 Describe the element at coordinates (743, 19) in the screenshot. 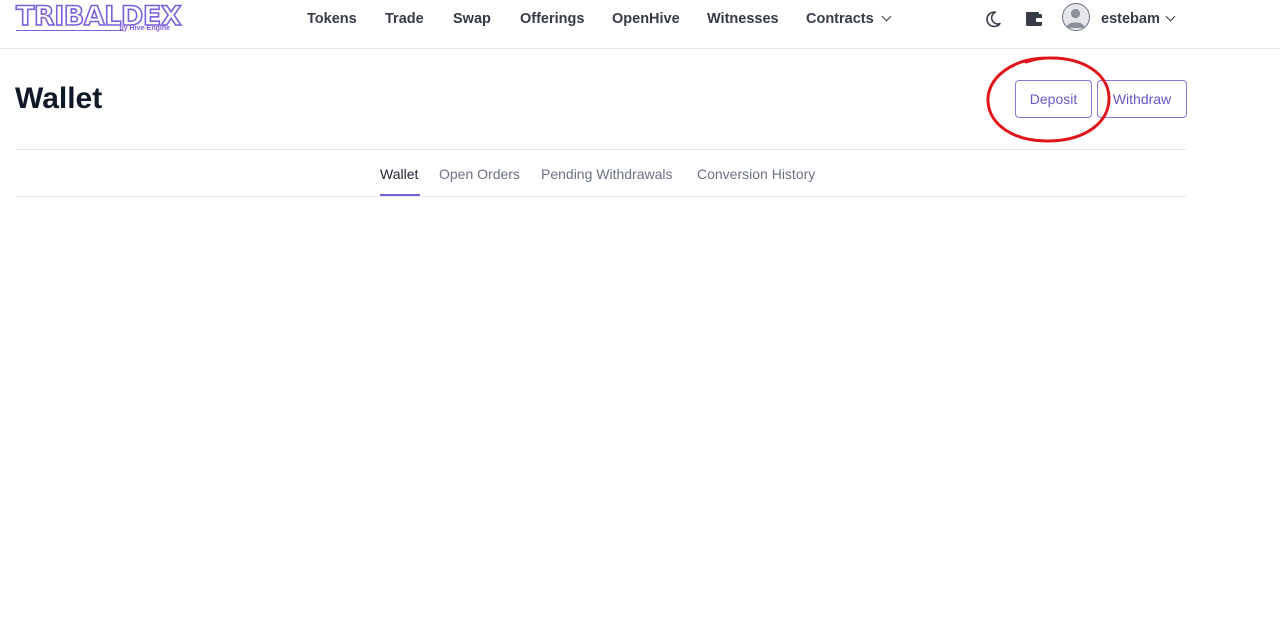

I see `nav-item-witnesses: Witnesses` at that location.